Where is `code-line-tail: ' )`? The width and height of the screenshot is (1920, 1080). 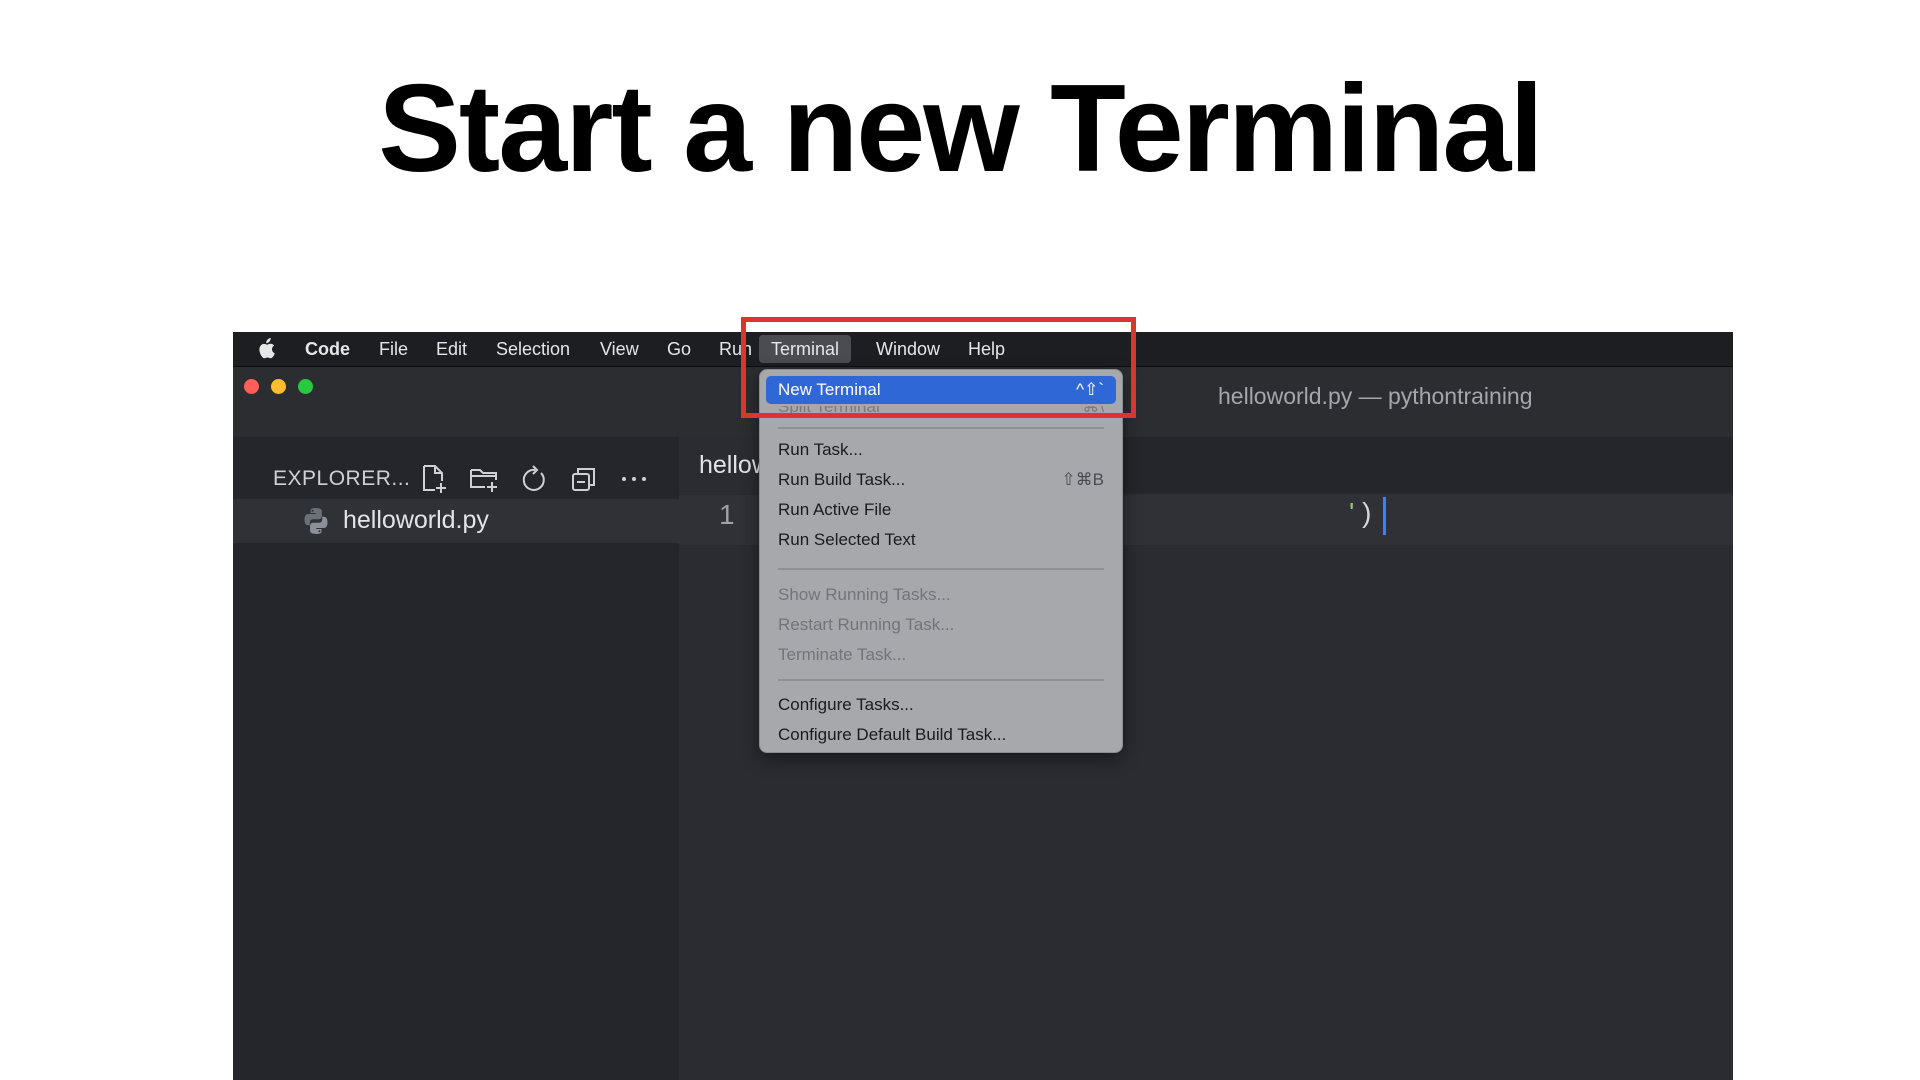
code-line-tail: ' ) is located at coordinates (1360, 513).